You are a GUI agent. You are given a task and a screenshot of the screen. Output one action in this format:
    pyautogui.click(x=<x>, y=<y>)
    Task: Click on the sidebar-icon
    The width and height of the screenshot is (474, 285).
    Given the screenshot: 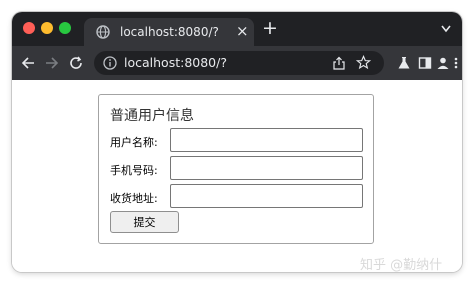 What is the action you would take?
    pyautogui.click(x=425, y=63)
    